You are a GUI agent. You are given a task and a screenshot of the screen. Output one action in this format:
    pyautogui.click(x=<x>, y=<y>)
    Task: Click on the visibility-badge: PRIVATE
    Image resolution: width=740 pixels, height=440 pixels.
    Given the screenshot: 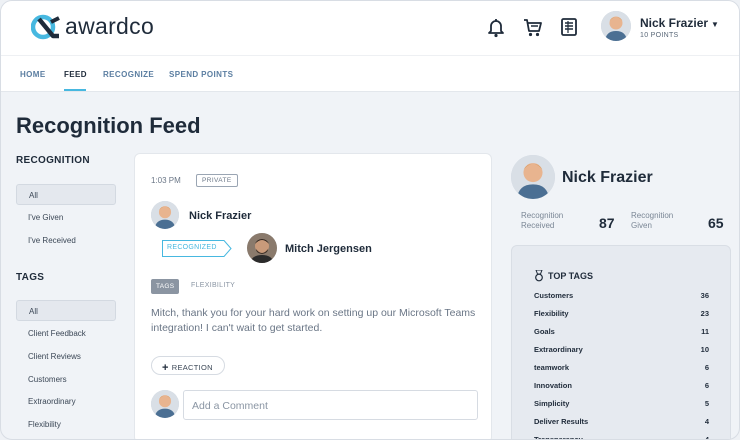 What is the action you would take?
    pyautogui.click(x=217, y=180)
    